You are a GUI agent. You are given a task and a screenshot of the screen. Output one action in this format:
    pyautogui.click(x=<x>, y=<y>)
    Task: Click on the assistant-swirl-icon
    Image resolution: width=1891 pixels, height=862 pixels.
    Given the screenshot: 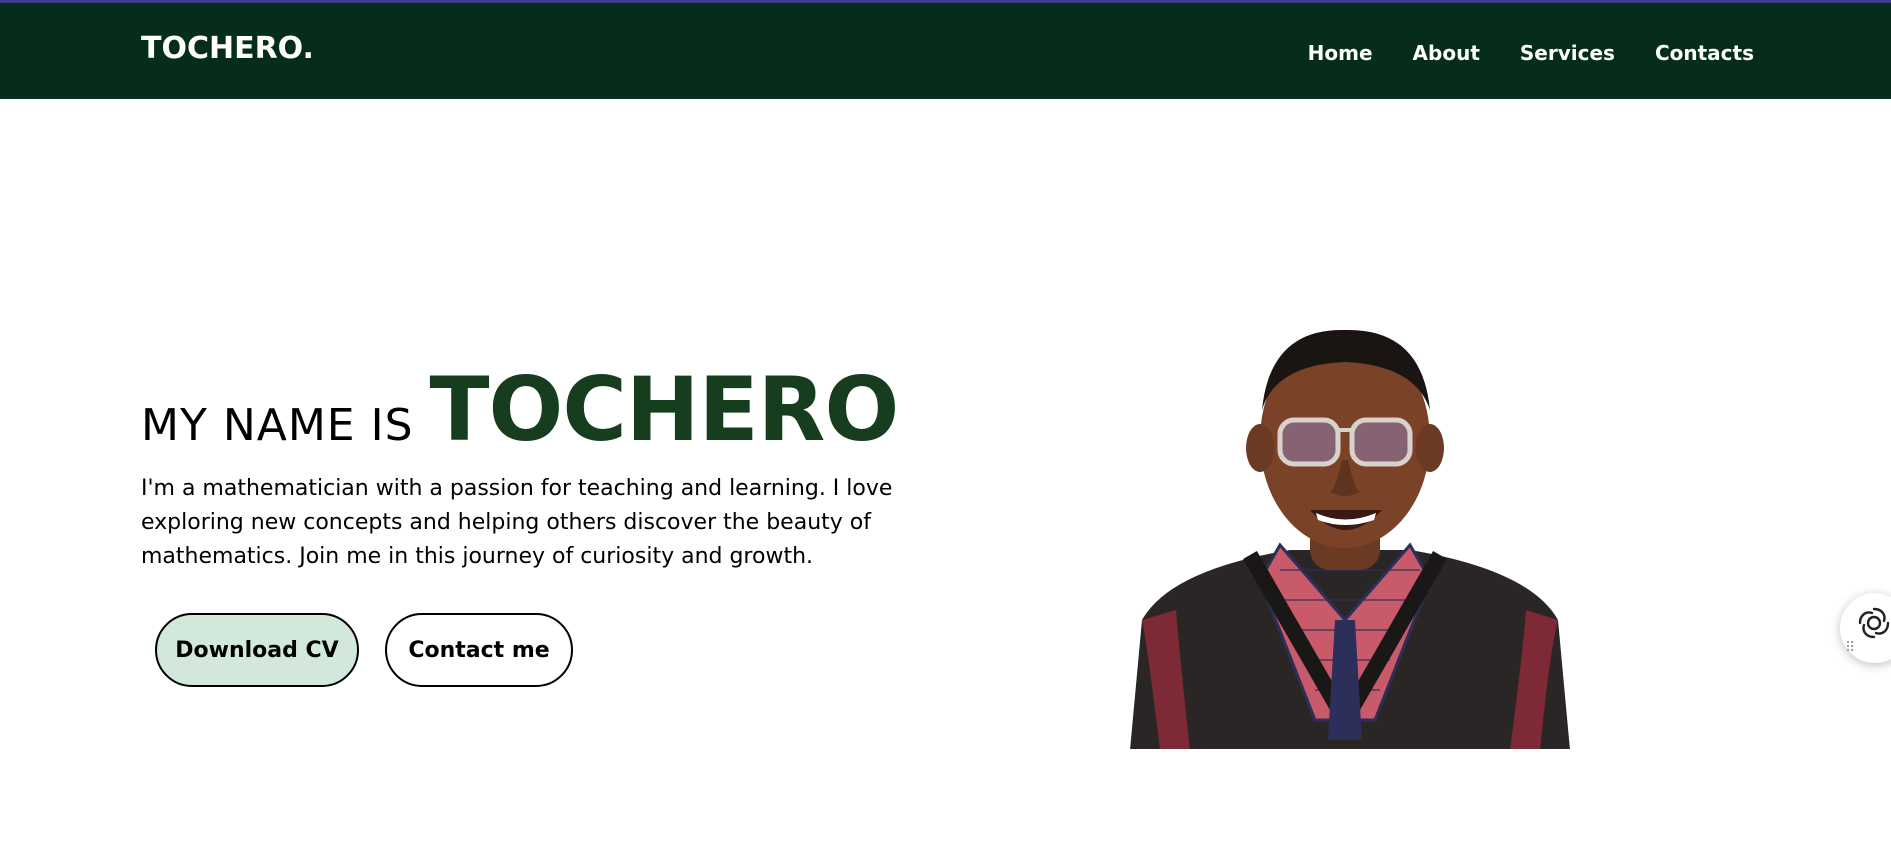 What is the action you would take?
    pyautogui.click(x=1874, y=623)
    